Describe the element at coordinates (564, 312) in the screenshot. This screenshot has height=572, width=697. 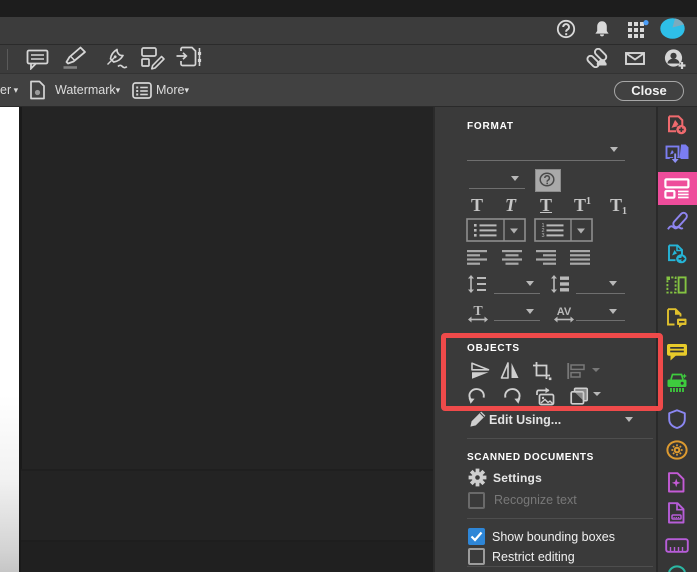
I see `svg-text: AV` at that location.